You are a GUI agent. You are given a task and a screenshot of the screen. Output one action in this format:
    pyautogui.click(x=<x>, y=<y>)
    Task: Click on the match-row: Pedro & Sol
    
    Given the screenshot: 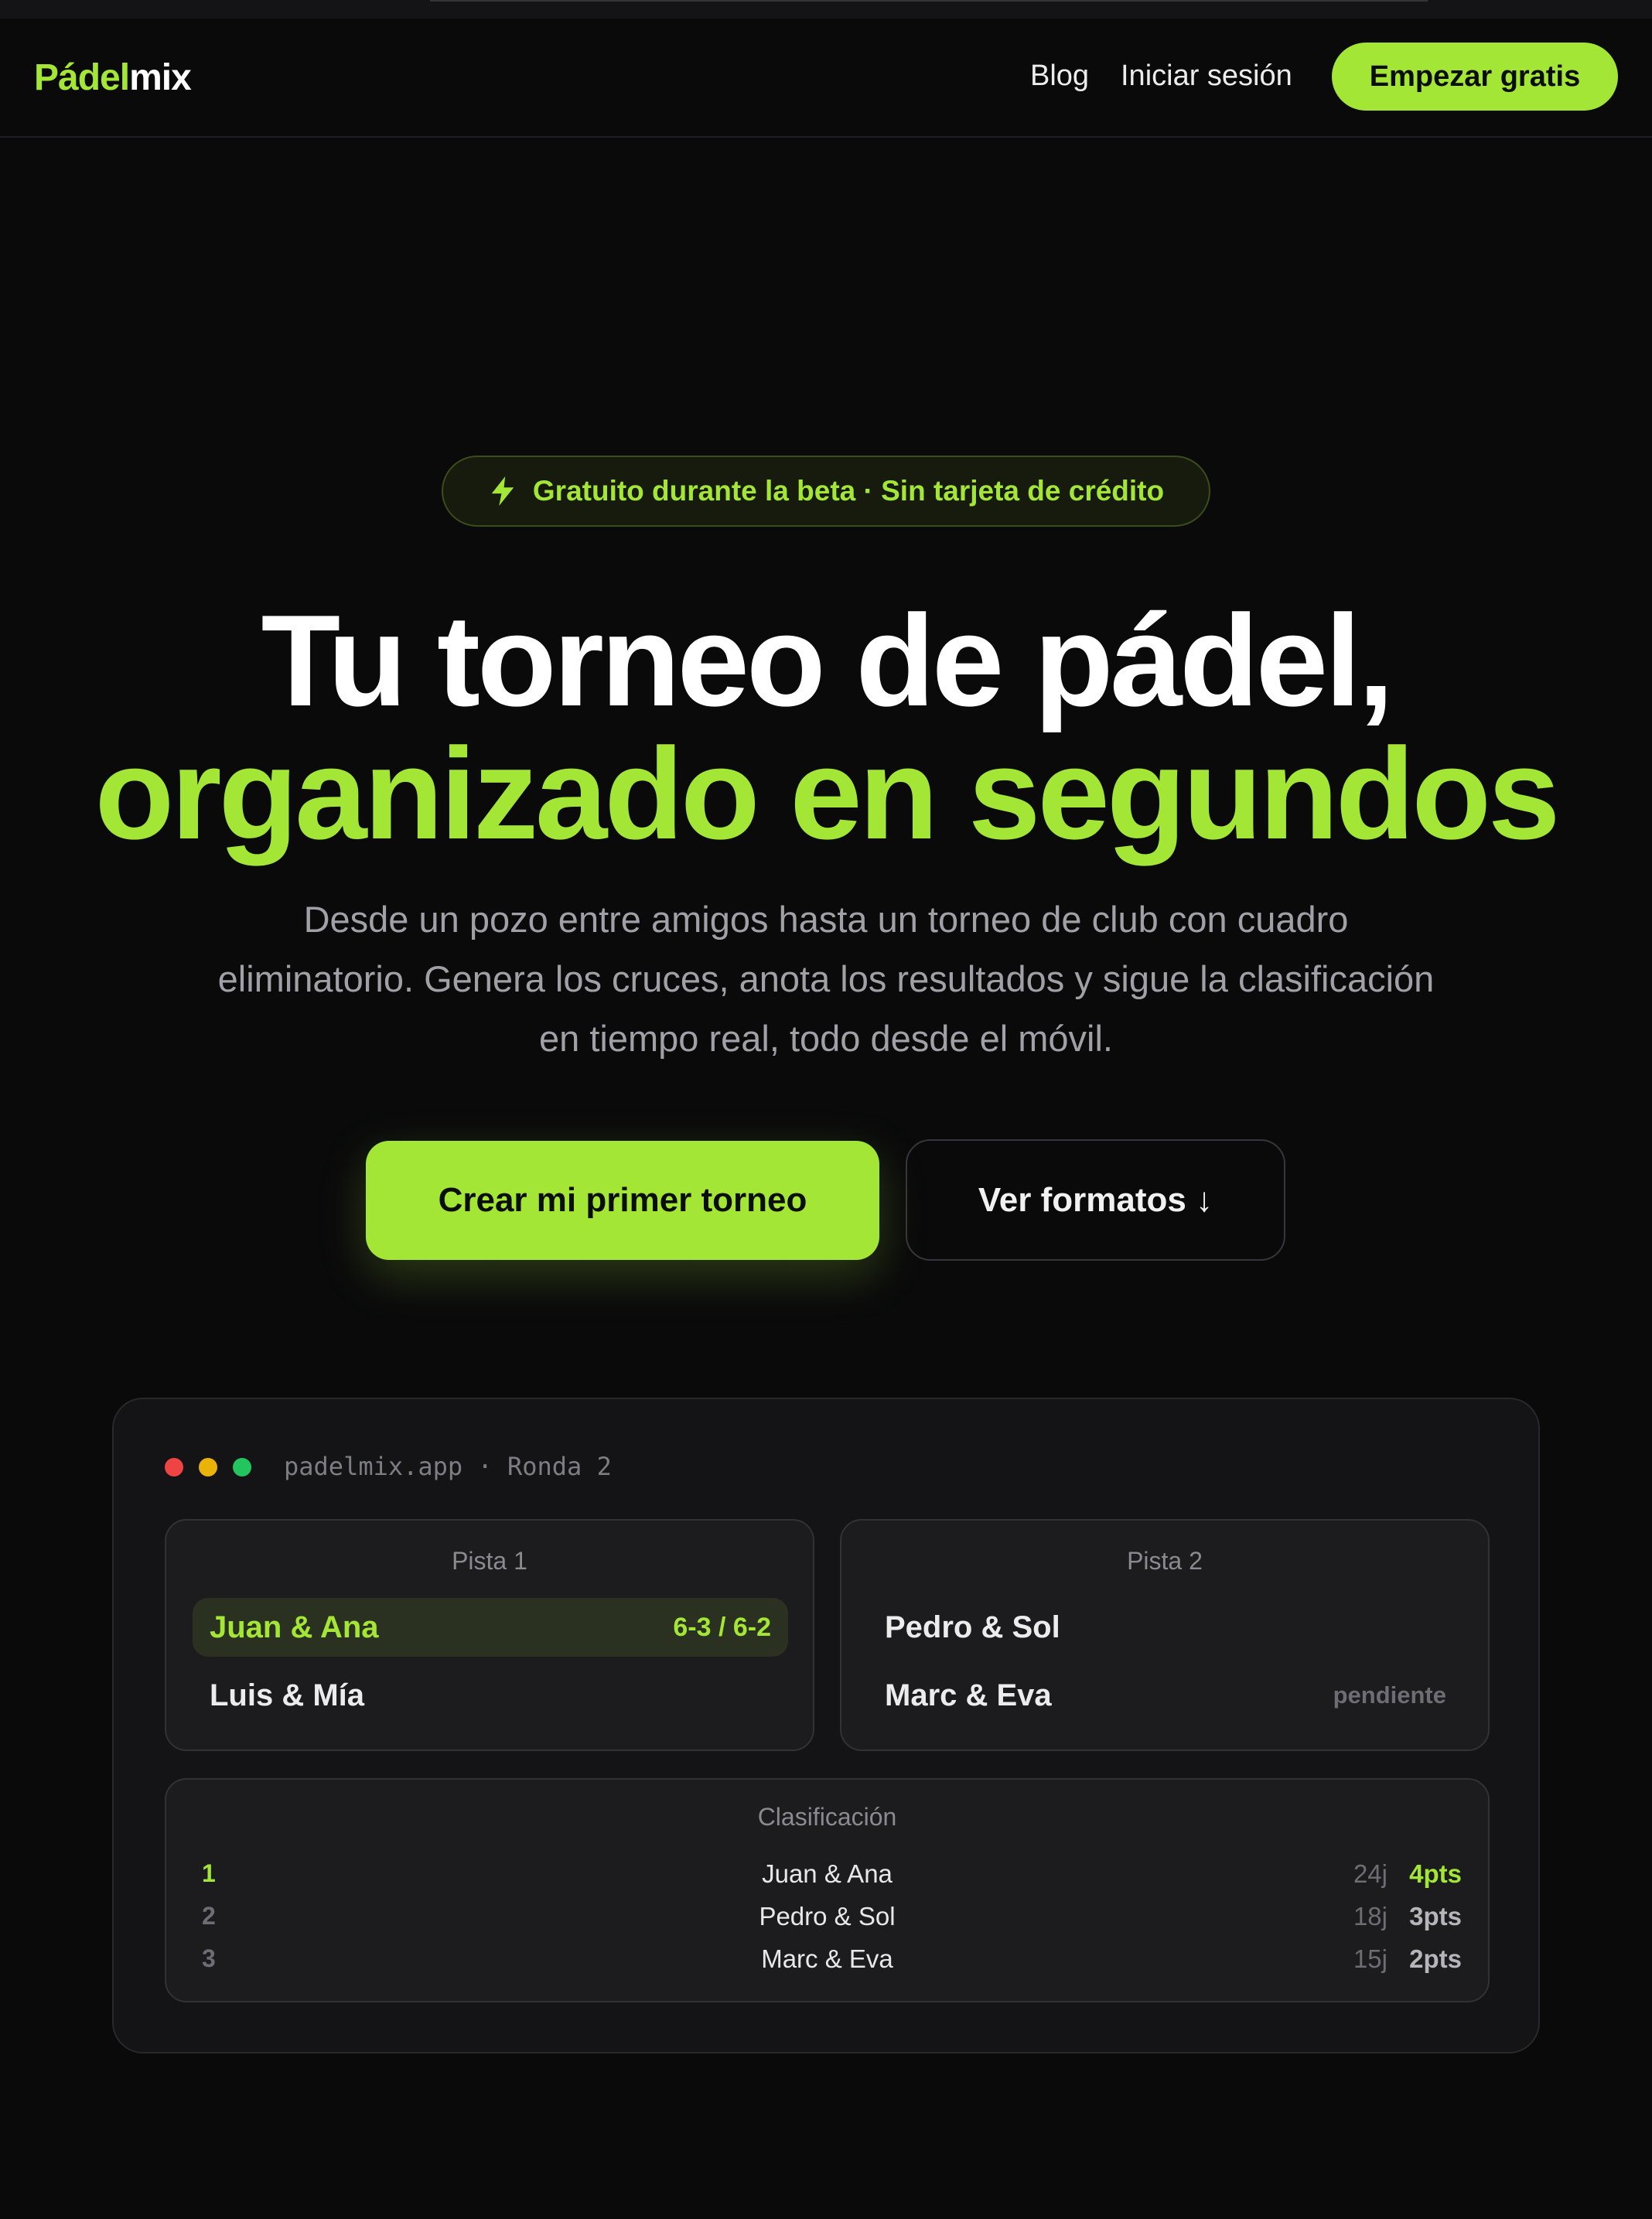 What is the action you would take?
    pyautogui.click(x=1165, y=1627)
    